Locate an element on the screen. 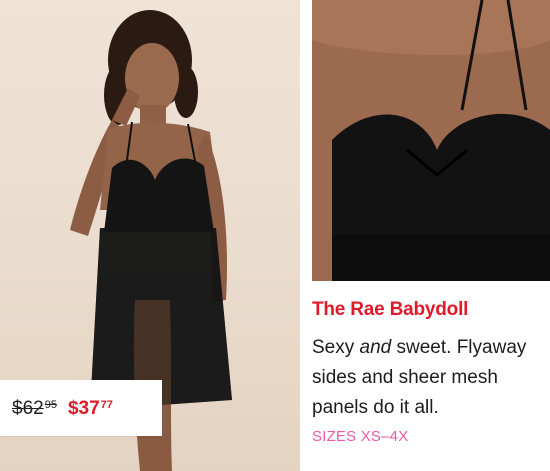 This screenshot has width=550, height=471. size-range: SIZES XS–4X is located at coordinates (360, 436).